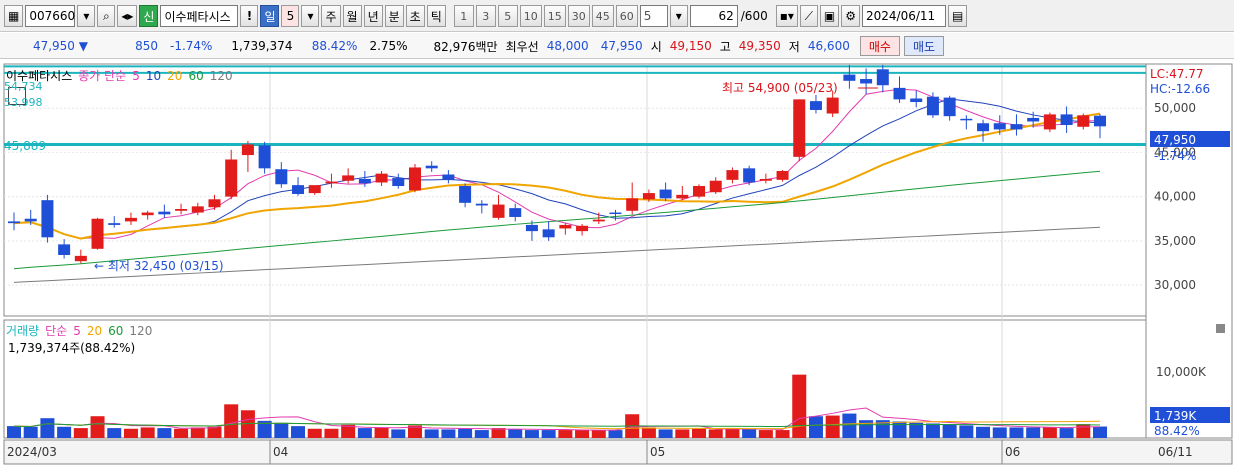 The image size is (1234, 465). I want to click on period-month-button: 월, so click(352, 16).